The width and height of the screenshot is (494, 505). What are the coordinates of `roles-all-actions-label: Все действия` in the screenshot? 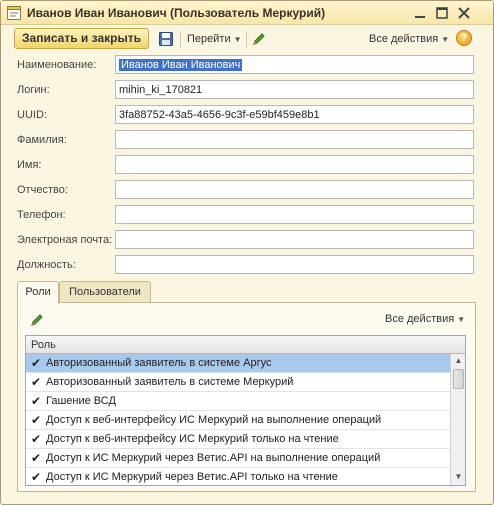 It's located at (420, 319).